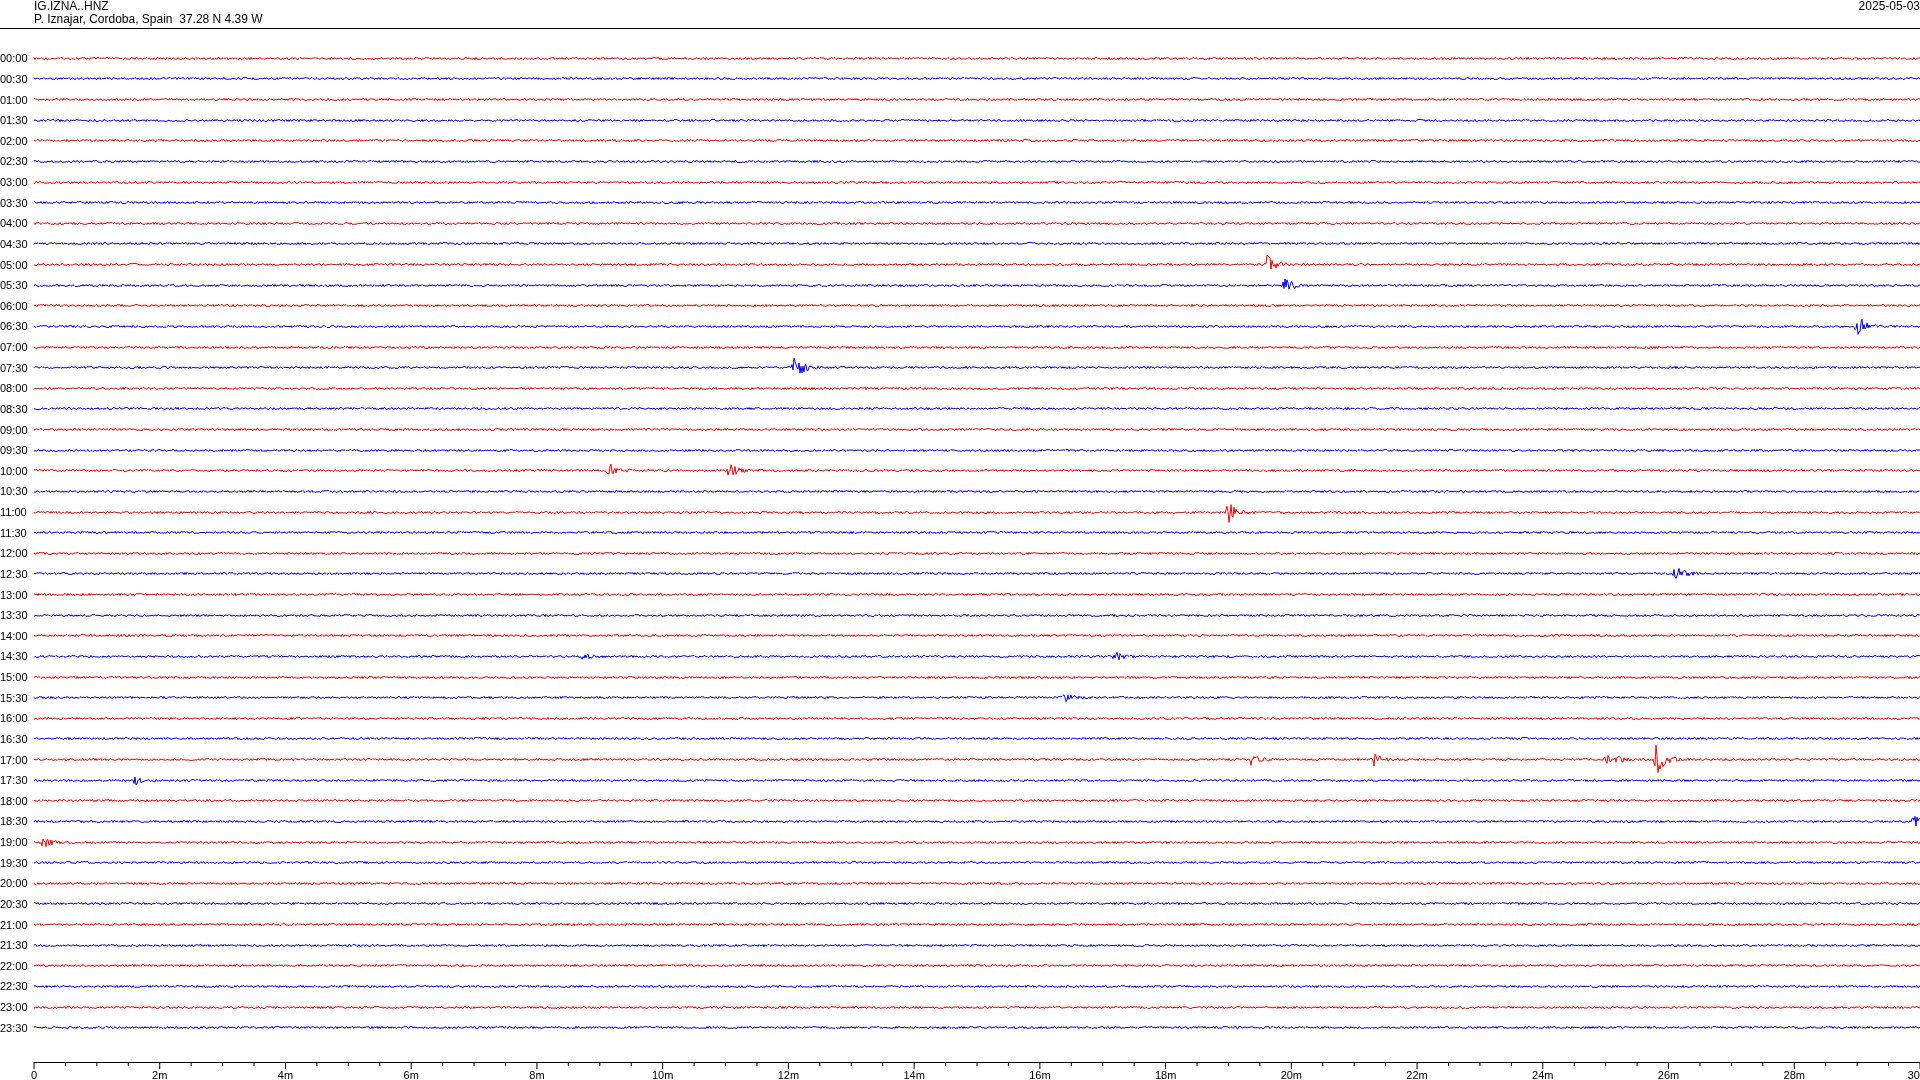 Image resolution: width=1920 pixels, height=1080 pixels. What do you see at coordinates (1913, 1074) in the screenshot?
I see `axis-tick-label: 30` at bounding box center [1913, 1074].